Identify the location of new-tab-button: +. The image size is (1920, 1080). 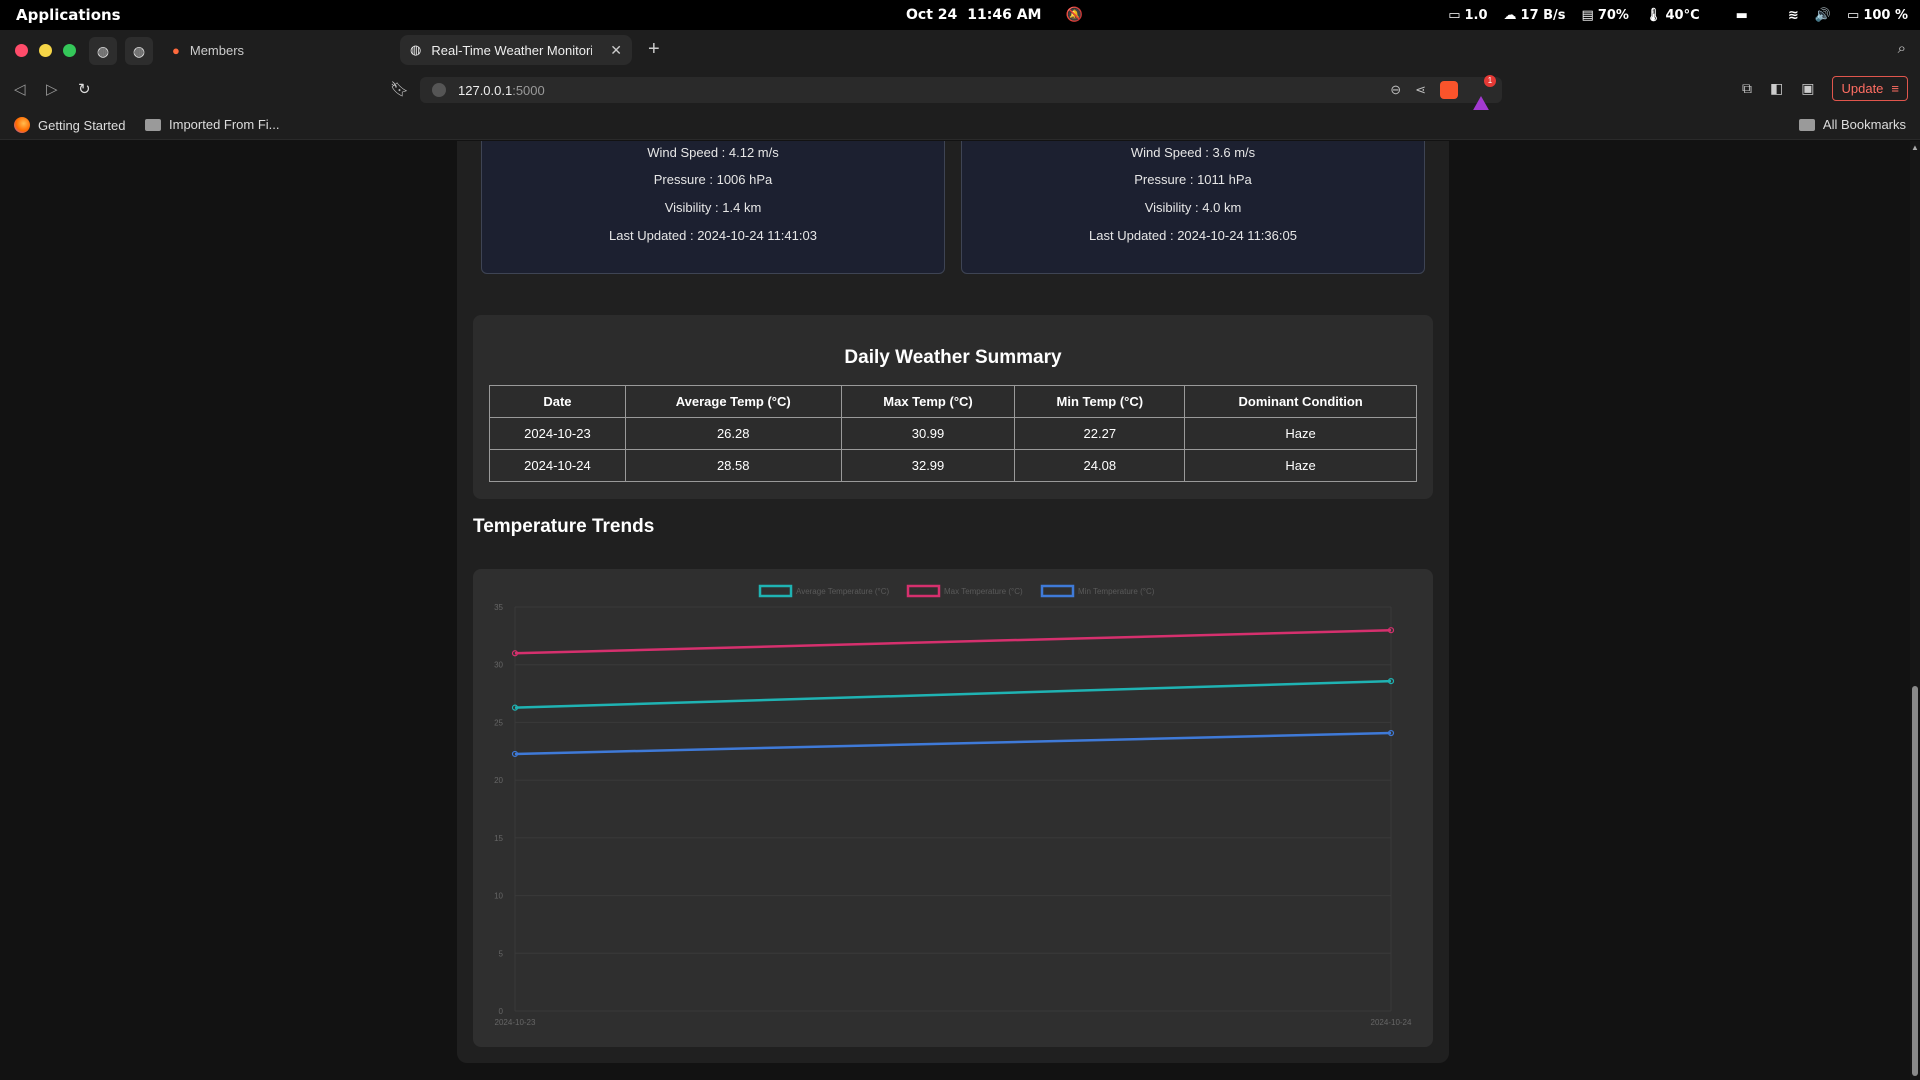
(654, 49).